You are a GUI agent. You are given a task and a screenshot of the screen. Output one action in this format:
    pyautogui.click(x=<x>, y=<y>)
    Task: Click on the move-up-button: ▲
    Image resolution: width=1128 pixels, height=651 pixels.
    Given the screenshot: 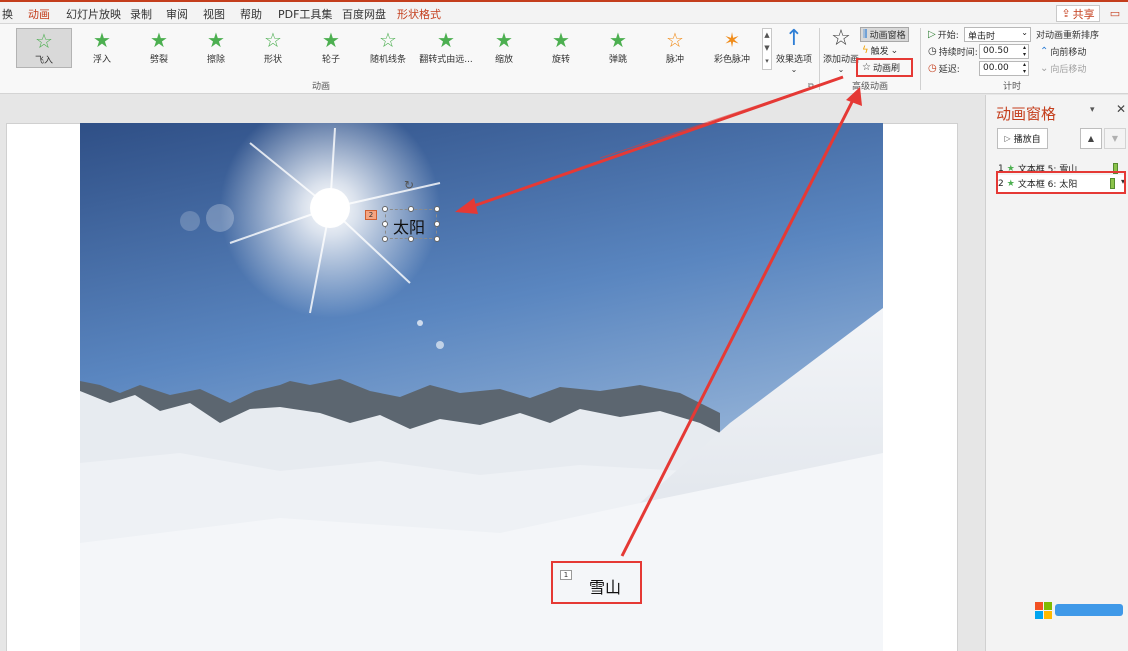 What is the action you would take?
    pyautogui.click(x=1091, y=138)
    